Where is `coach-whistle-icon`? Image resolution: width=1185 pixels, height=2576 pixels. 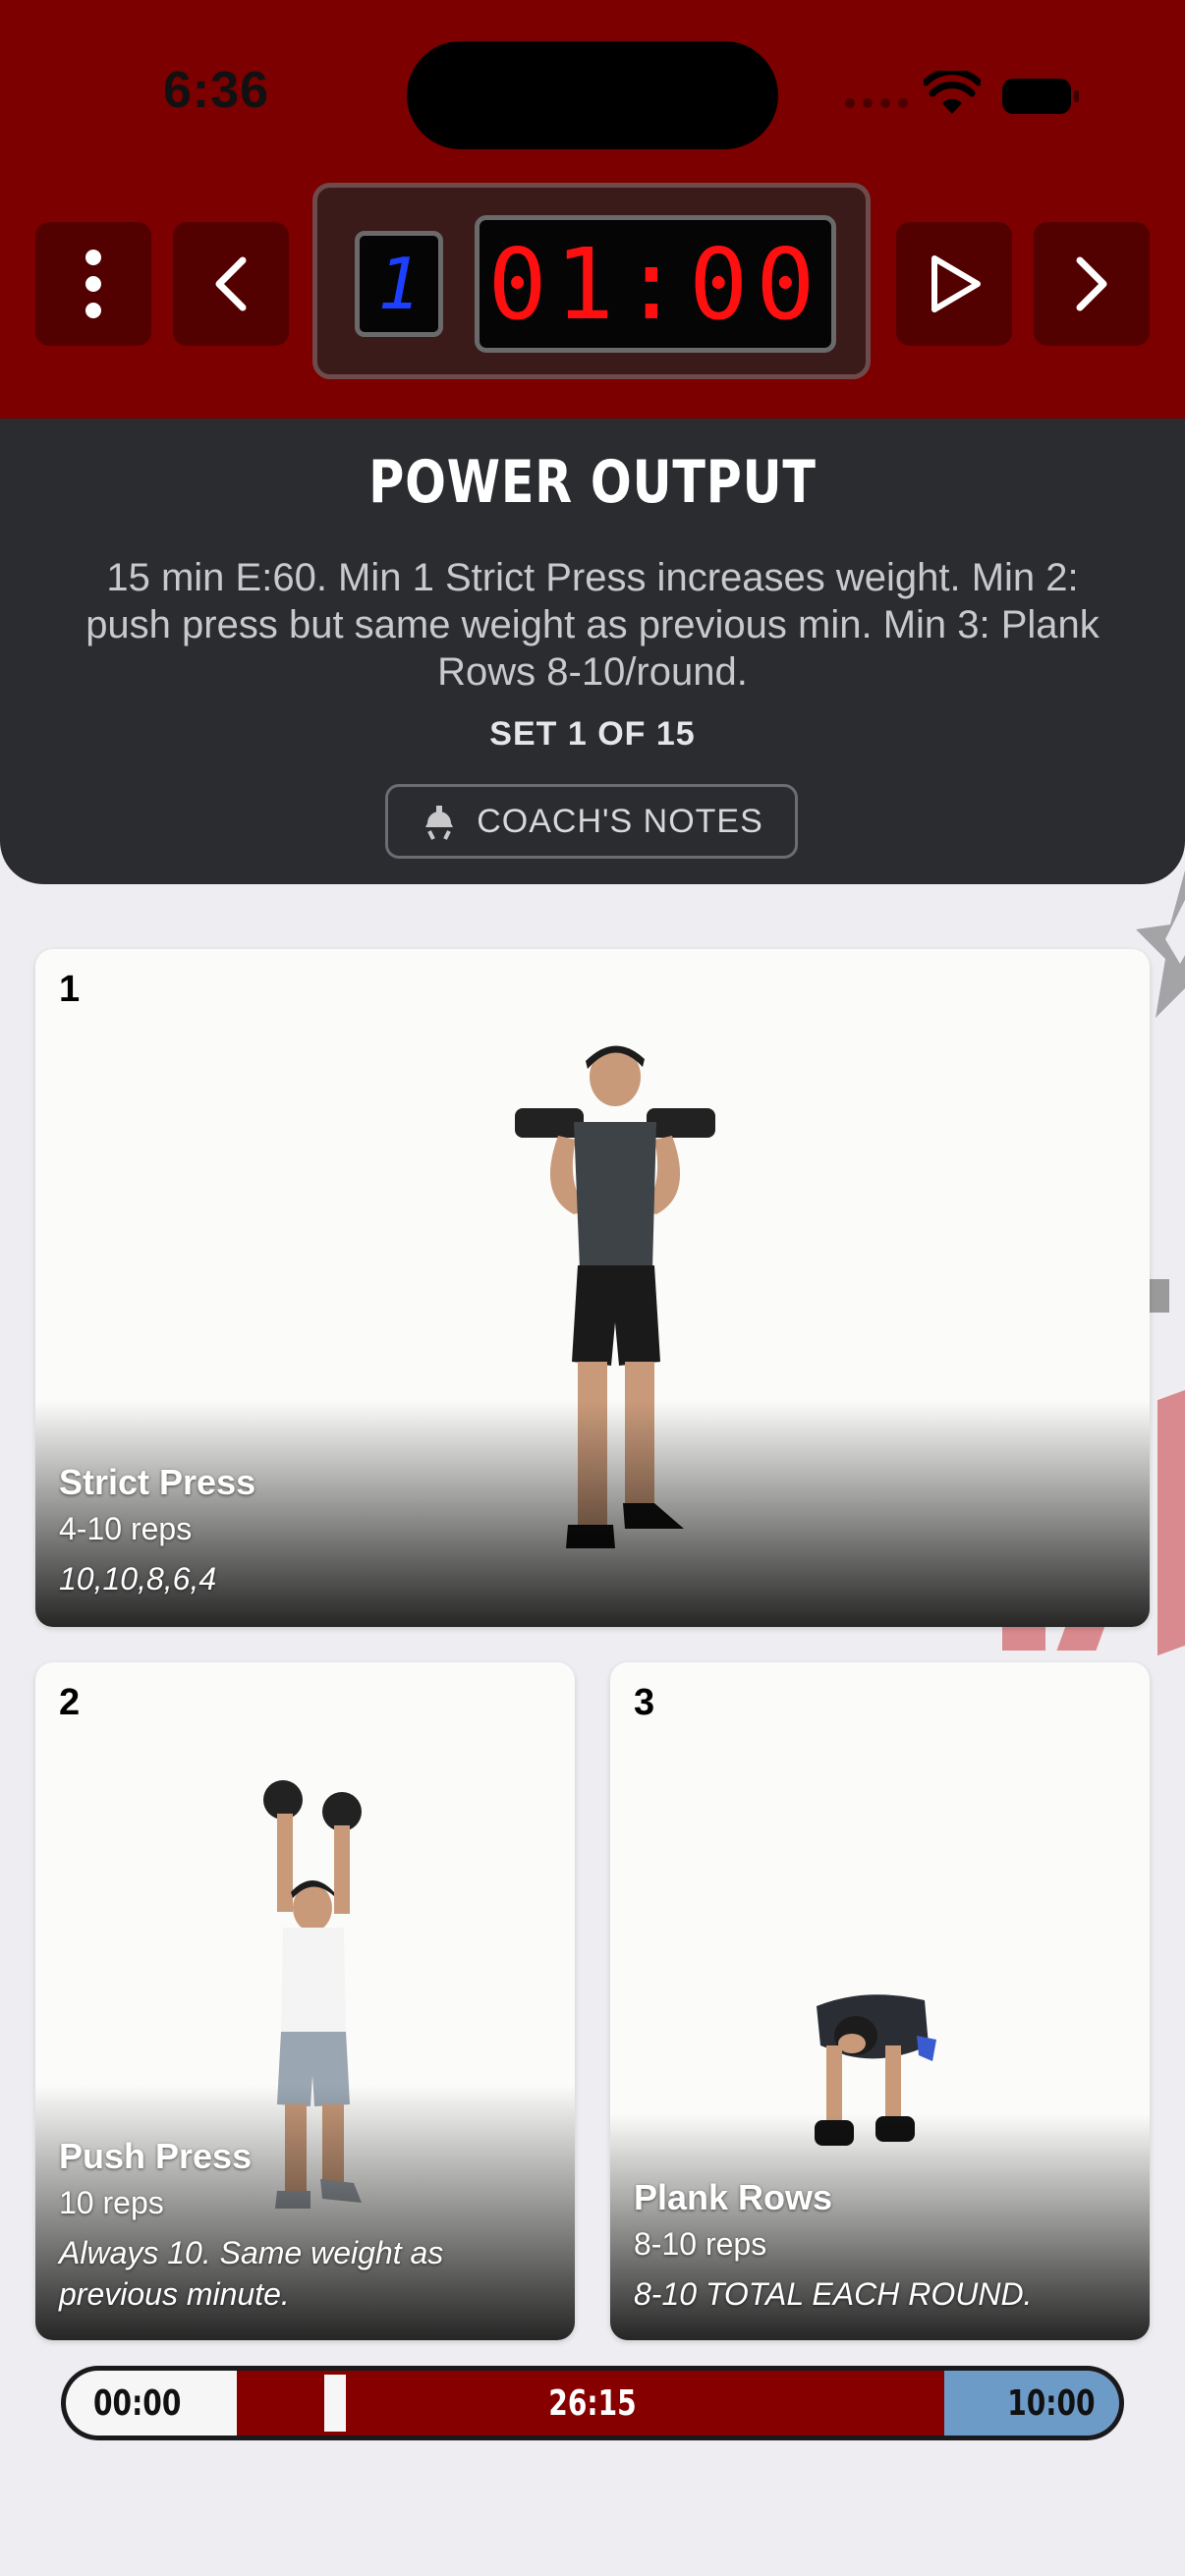
coach-whistle-icon is located at coordinates (440, 823).